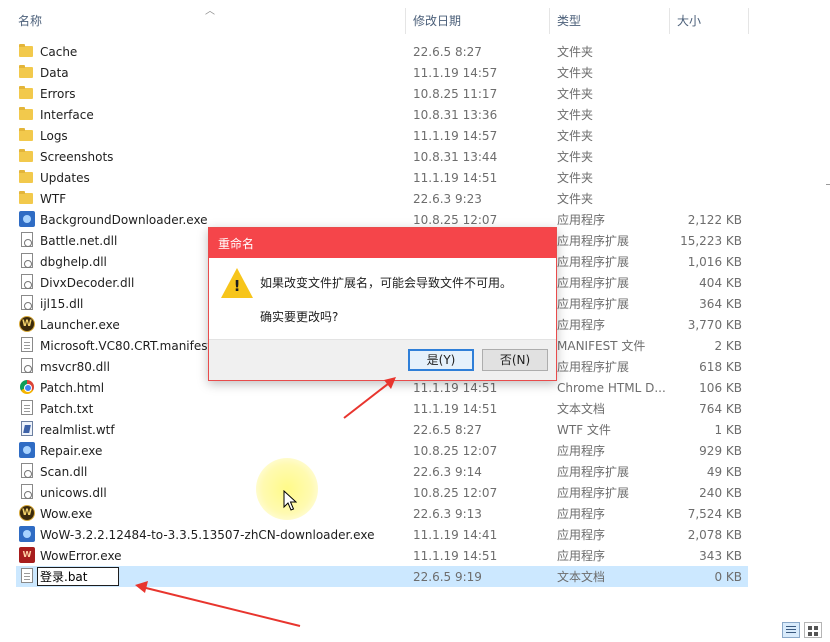  I want to click on large-icons-view-button, so click(813, 630).